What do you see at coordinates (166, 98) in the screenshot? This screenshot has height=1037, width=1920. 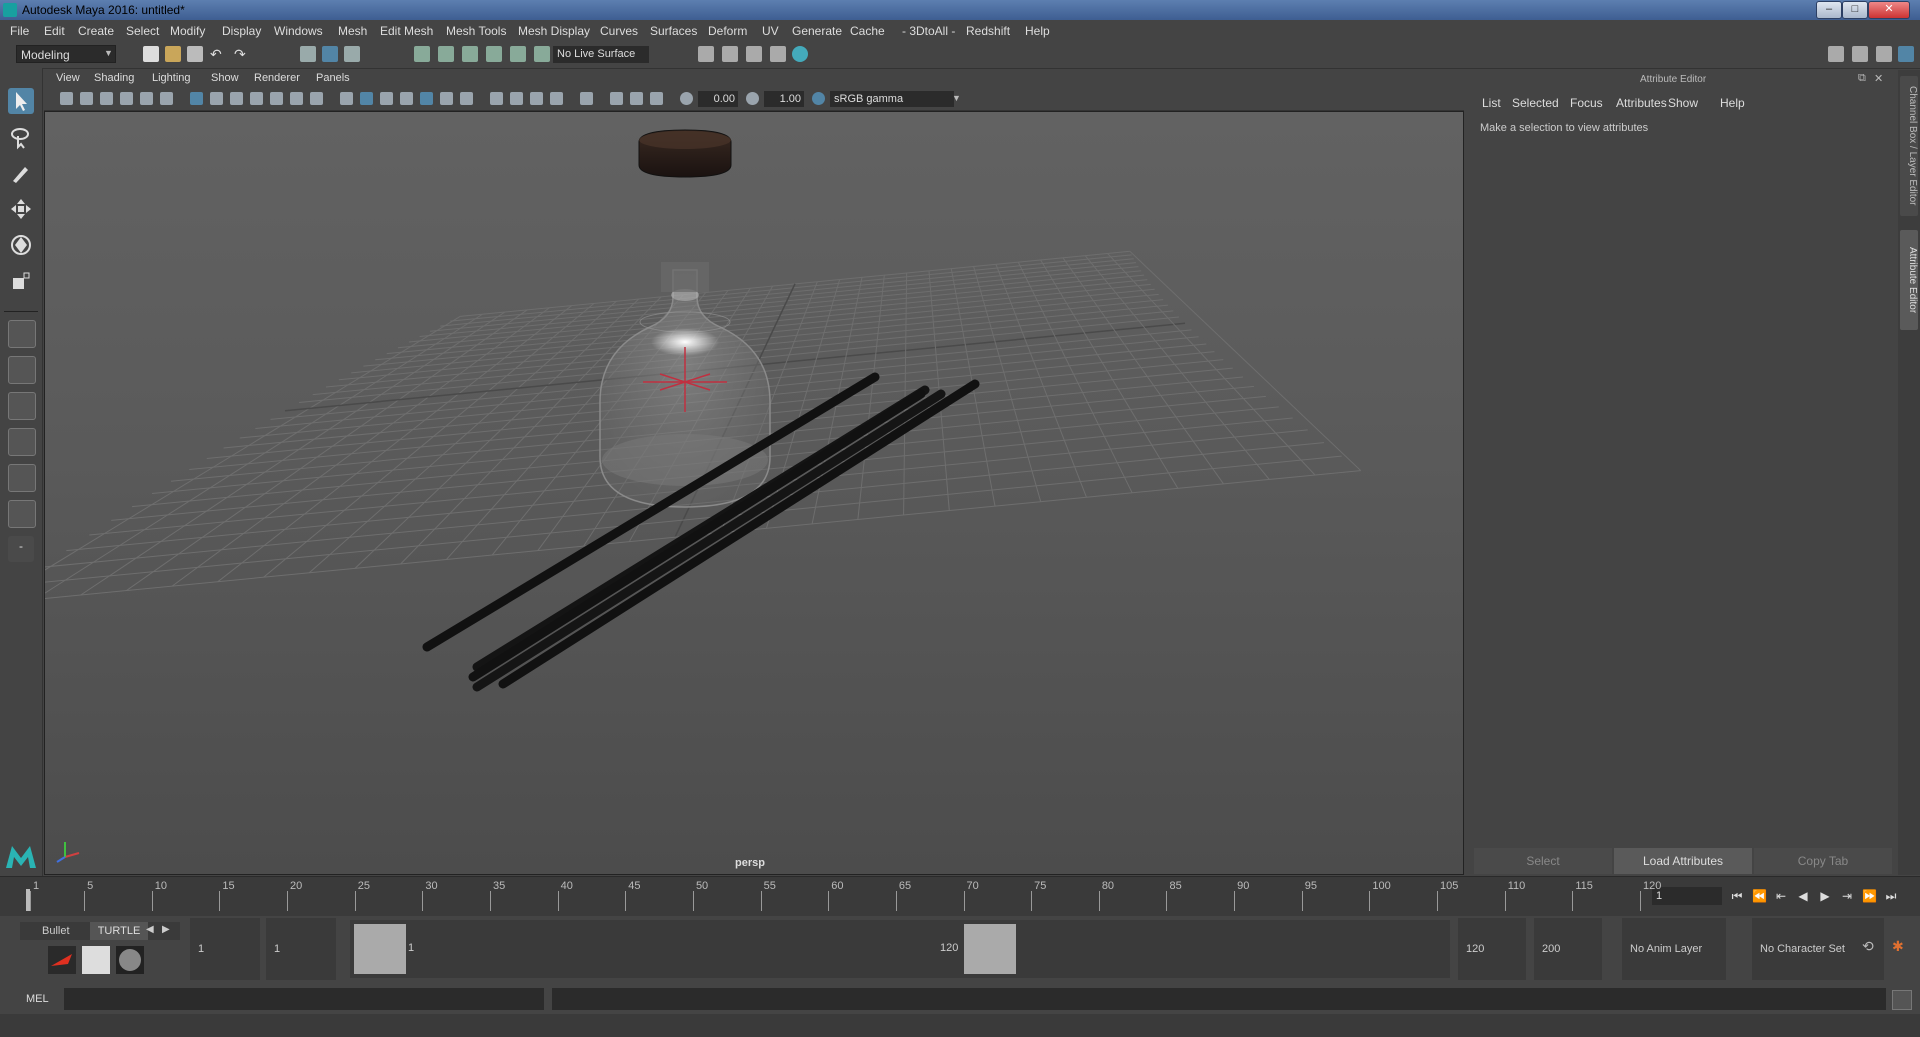 I see `grease-pencil-icon` at bounding box center [166, 98].